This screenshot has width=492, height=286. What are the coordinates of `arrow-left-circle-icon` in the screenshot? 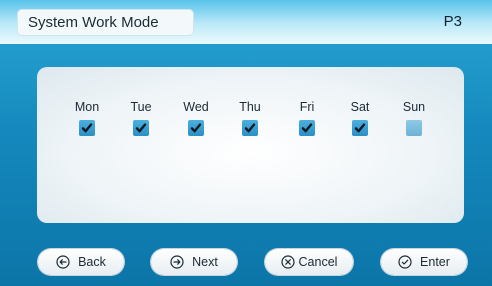 It's located at (63, 262).